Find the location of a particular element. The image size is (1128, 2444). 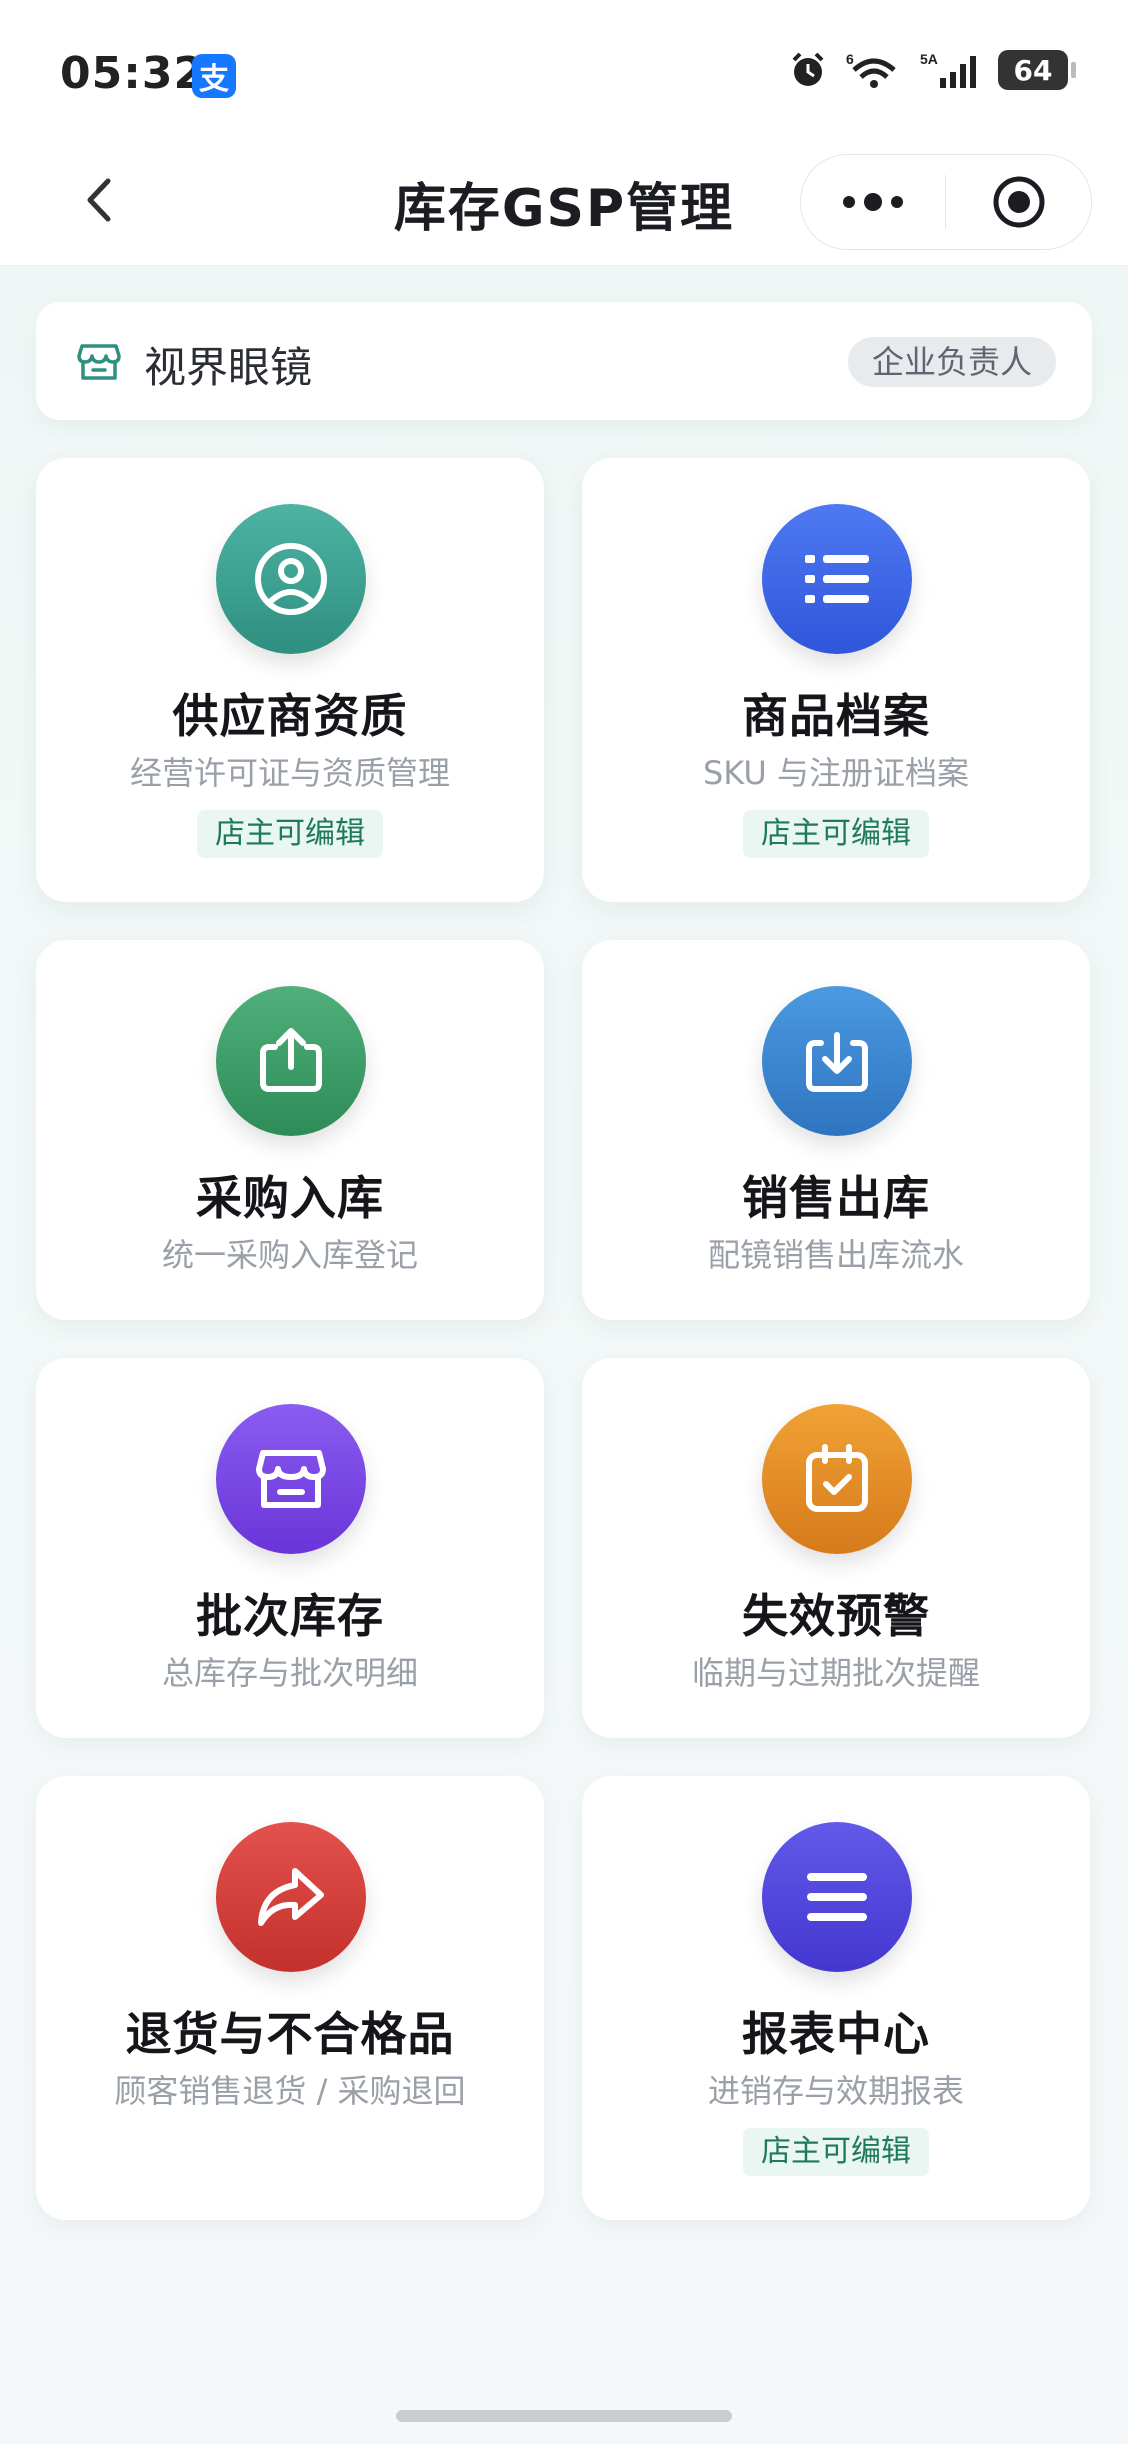

card-supplier-qualification: 供应商资质 经营许可证与资质管理 店主可编辑 is located at coordinates (290, 680).